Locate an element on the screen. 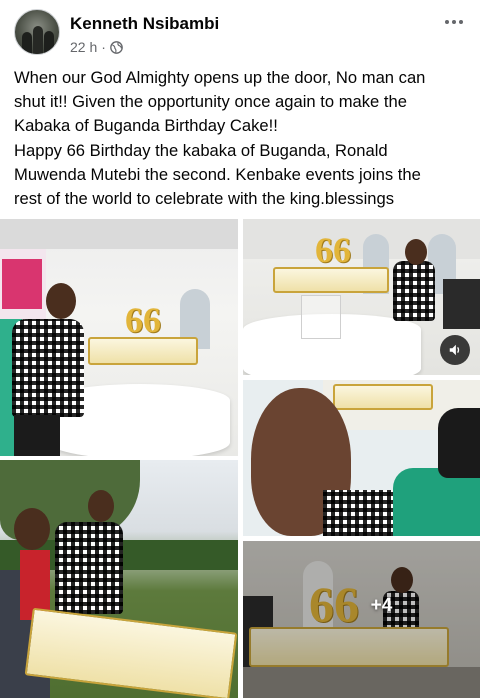 This screenshot has height=698, width=480. post-meta: 22 h · is located at coordinates (96, 47).